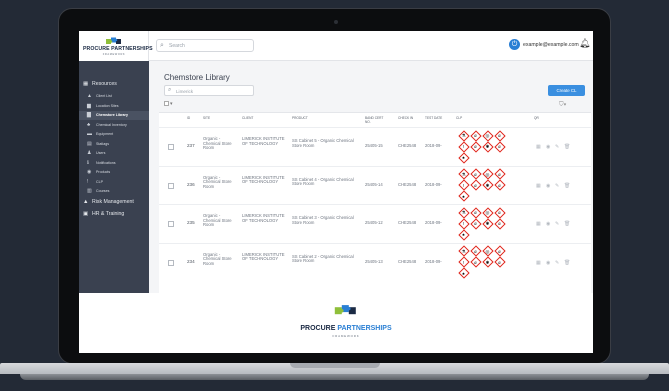 The width and height of the screenshot is (669, 391). What do you see at coordinates (459, 118) in the screenshot?
I see `col-header-clp: CLP` at bounding box center [459, 118].